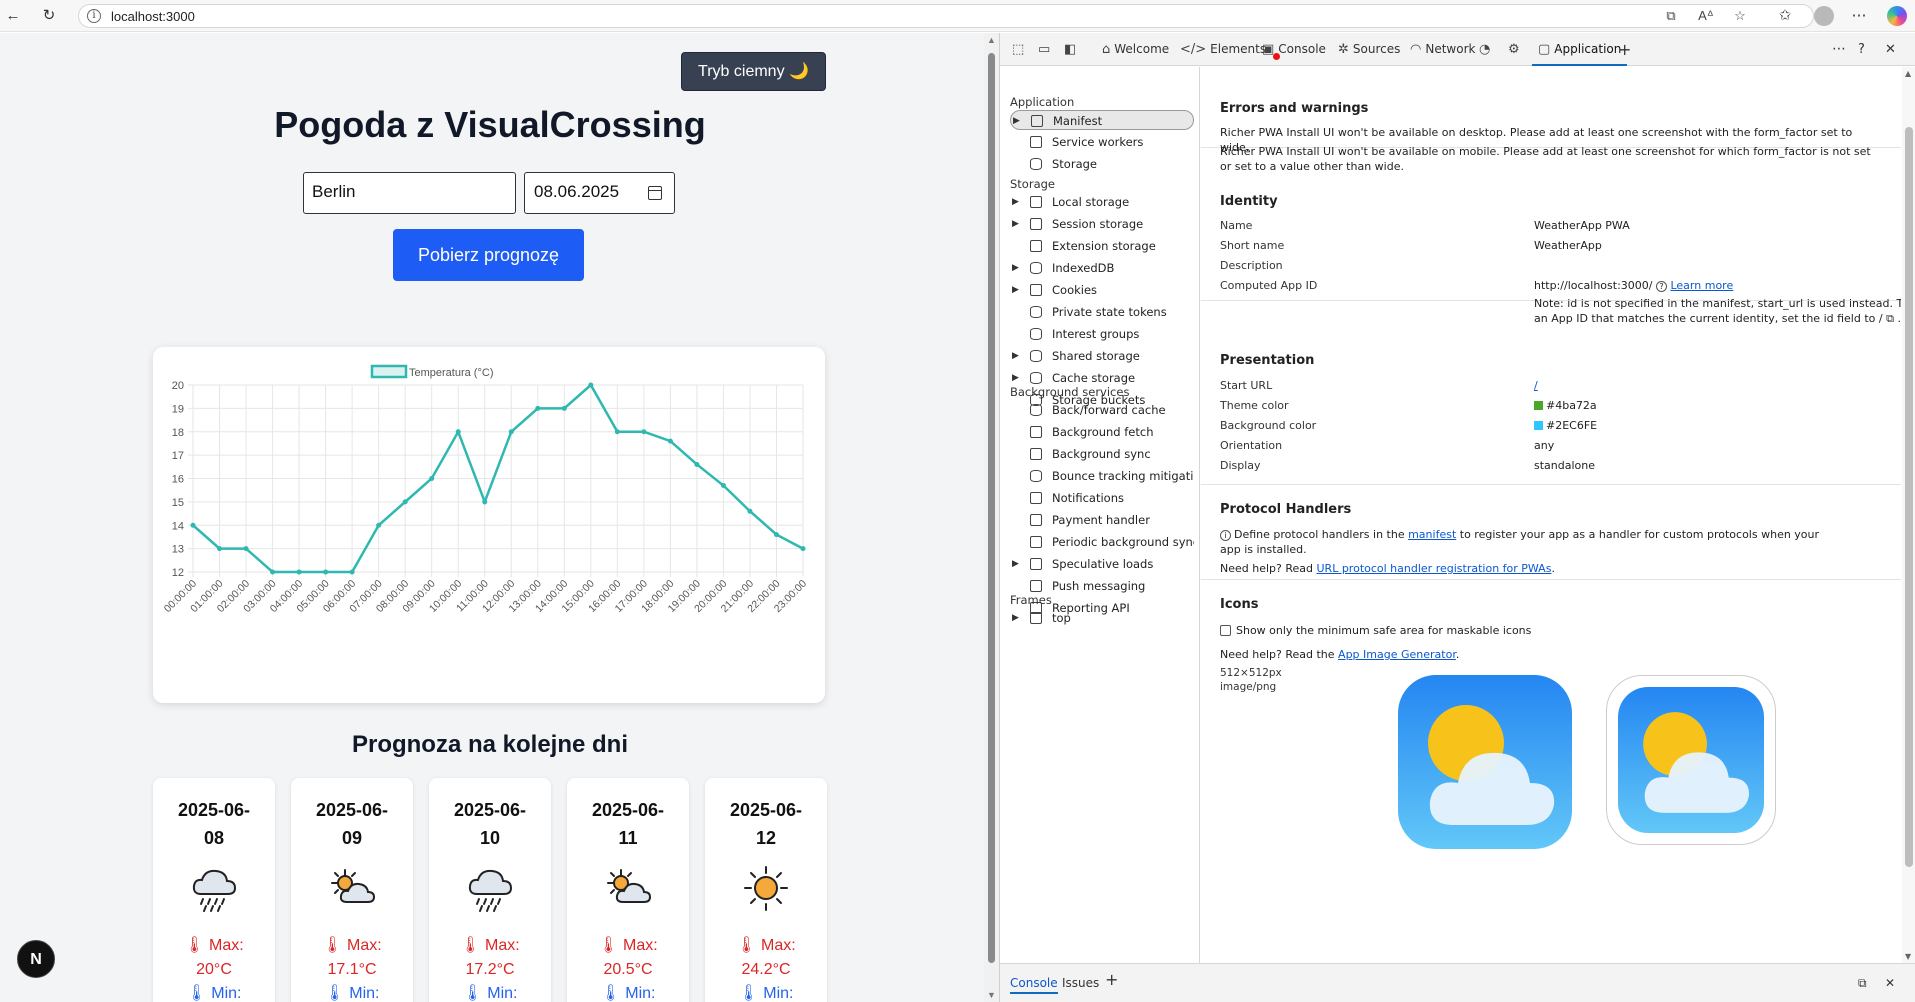 The height and width of the screenshot is (1002, 1915). I want to click on close-devtools-icon: ✕, so click(1890, 49).